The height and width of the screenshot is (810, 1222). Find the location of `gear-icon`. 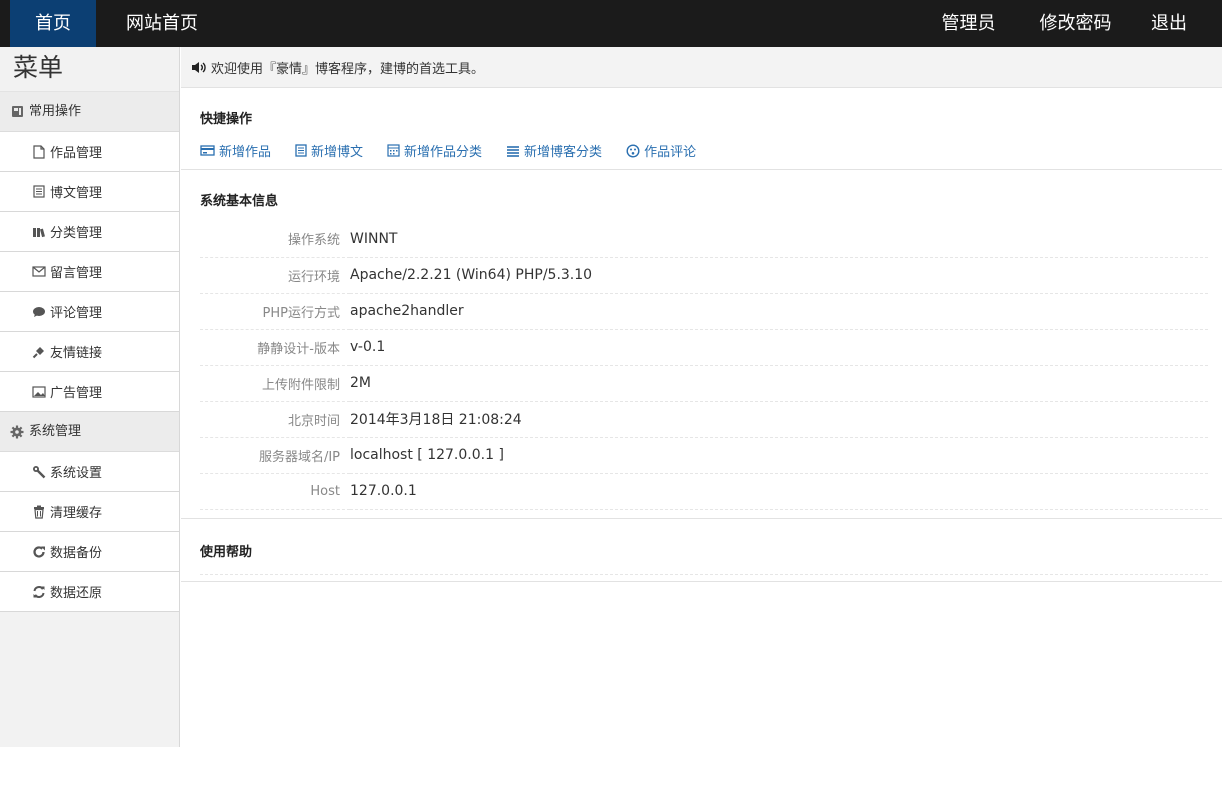

gear-icon is located at coordinates (17, 432).